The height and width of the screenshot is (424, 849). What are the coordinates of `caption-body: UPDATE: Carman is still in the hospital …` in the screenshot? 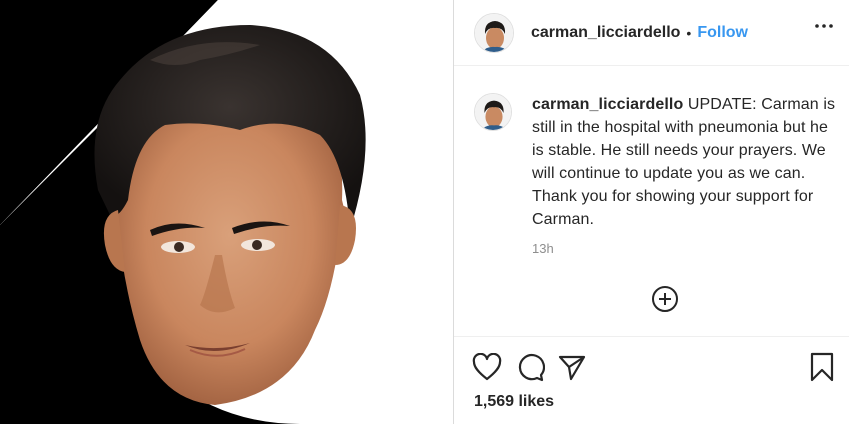 It's located at (684, 162).